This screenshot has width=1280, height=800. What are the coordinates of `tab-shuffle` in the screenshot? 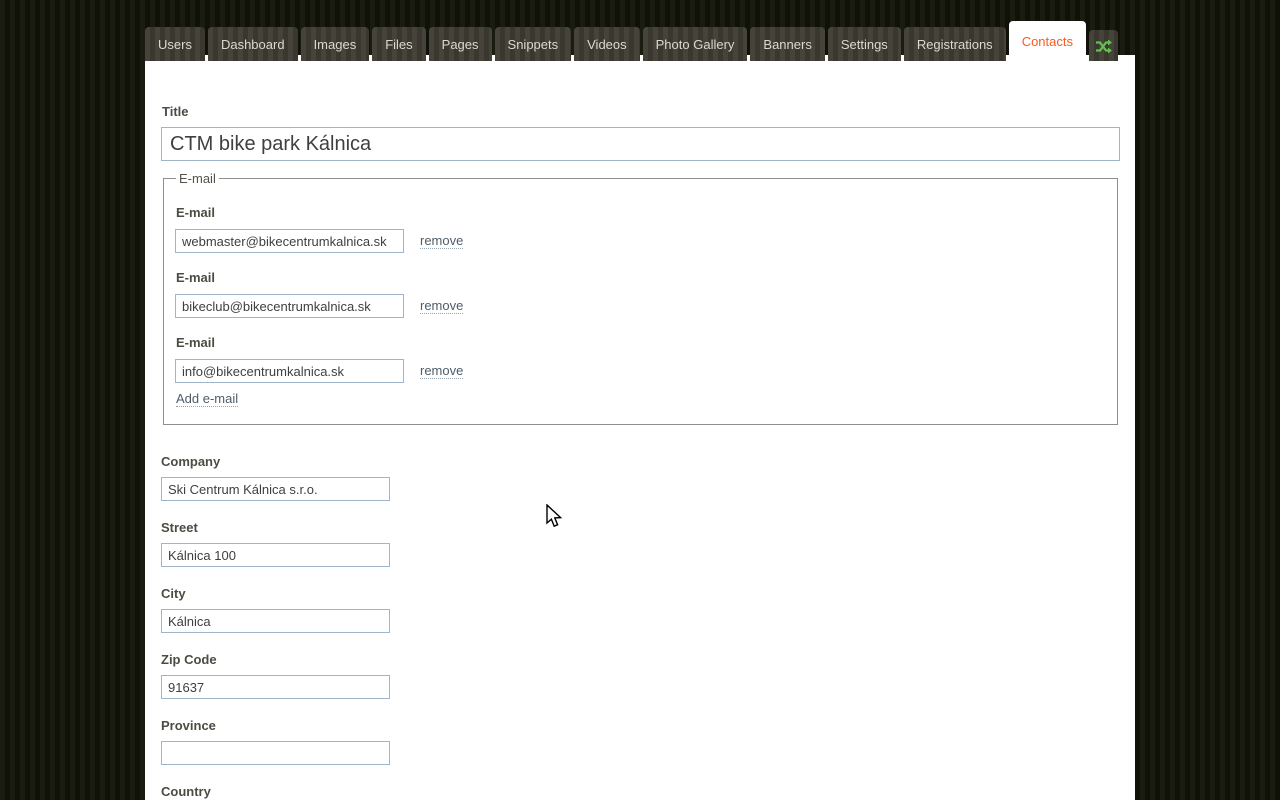 It's located at (1103, 45).